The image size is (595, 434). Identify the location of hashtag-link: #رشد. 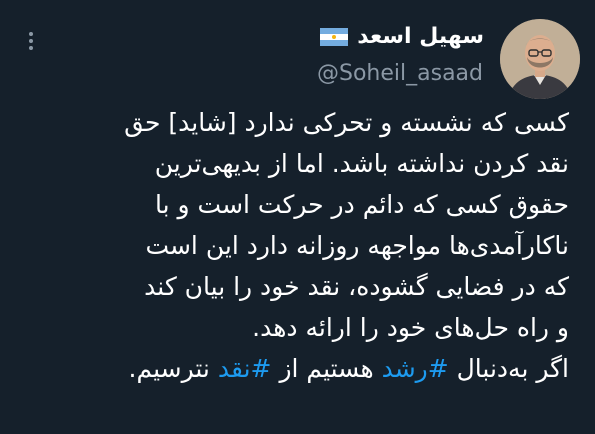
(415, 368).